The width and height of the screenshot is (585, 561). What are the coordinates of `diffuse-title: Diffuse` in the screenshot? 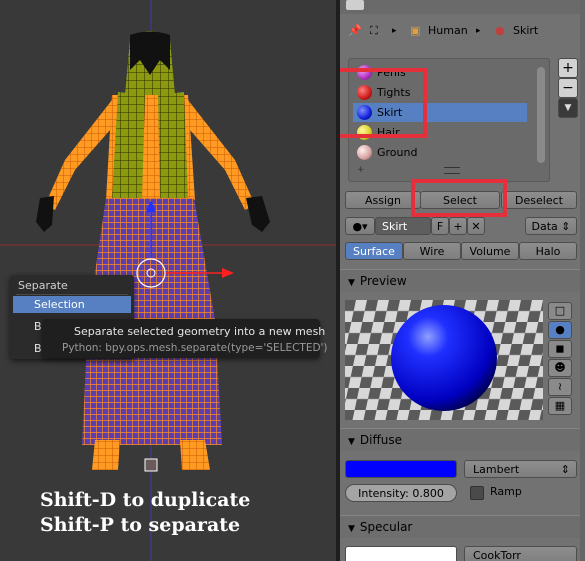 It's located at (381, 440).